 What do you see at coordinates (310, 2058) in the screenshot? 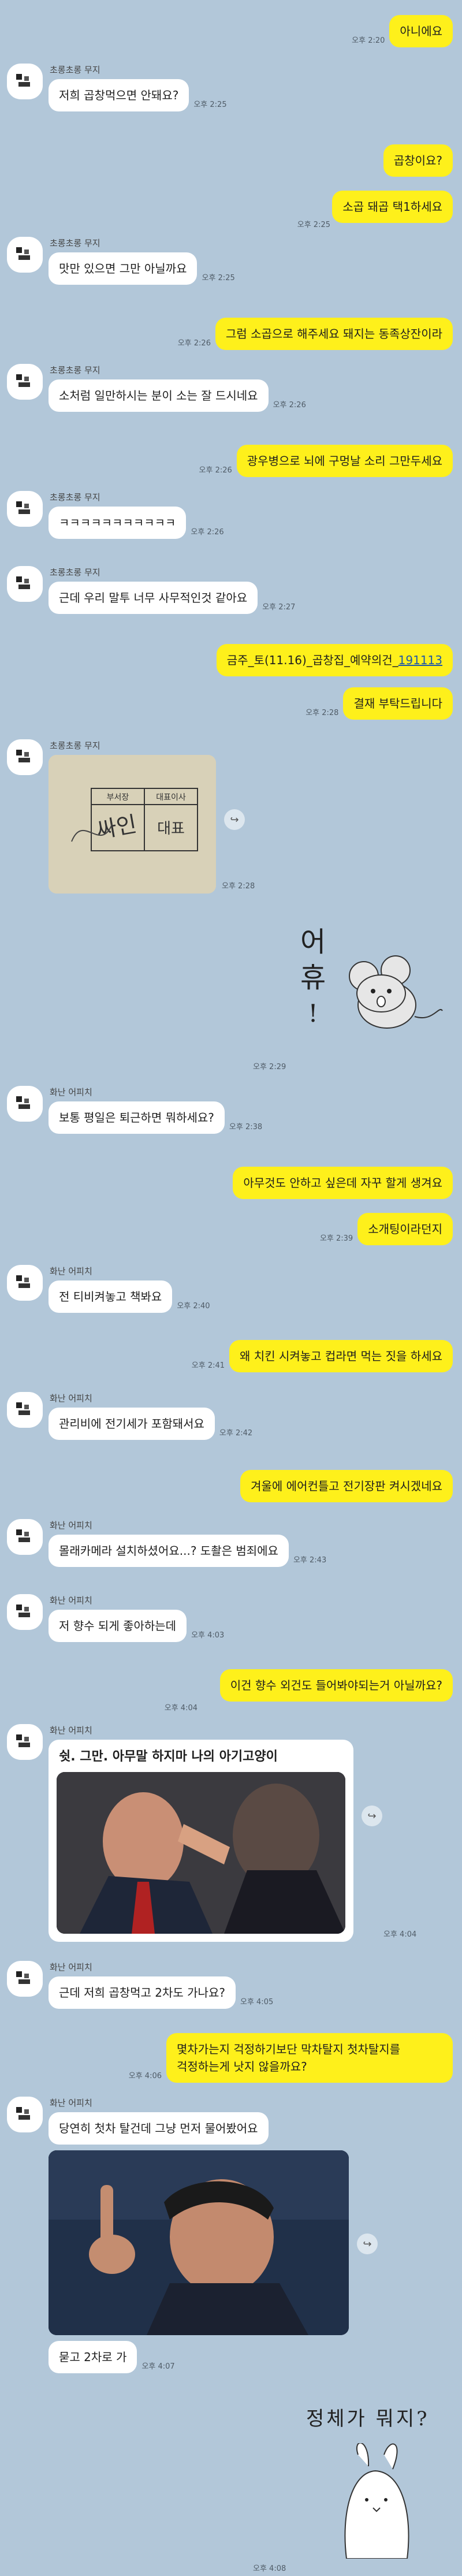
I see `my-message-bubble: 몇차가는지 걱정하기보단 막차탈지 첫차탈지를 걱정하는게 낫지 않을까요?` at bounding box center [310, 2058].